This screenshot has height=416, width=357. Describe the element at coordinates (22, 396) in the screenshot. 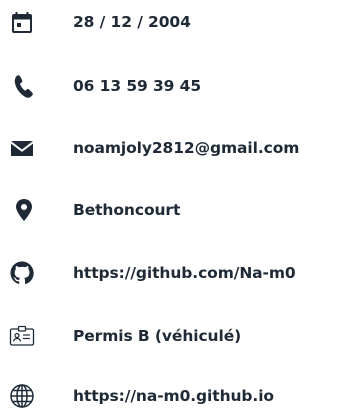

I see `globe-icon` at that location.